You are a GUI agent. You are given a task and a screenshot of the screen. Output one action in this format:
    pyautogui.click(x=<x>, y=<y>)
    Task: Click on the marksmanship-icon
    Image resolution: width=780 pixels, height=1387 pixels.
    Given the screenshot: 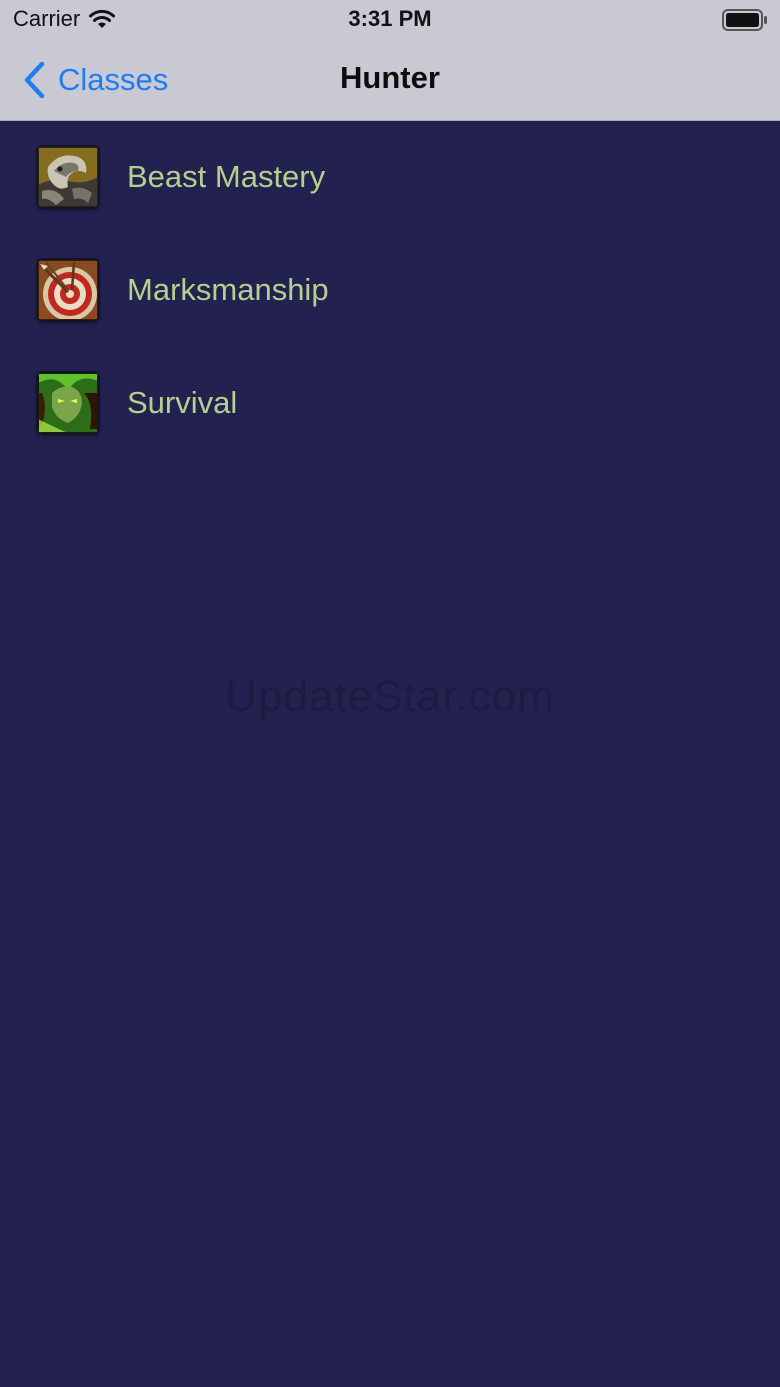 What is the action you would take?
    pyautogui.click(x=68, y=290)
    